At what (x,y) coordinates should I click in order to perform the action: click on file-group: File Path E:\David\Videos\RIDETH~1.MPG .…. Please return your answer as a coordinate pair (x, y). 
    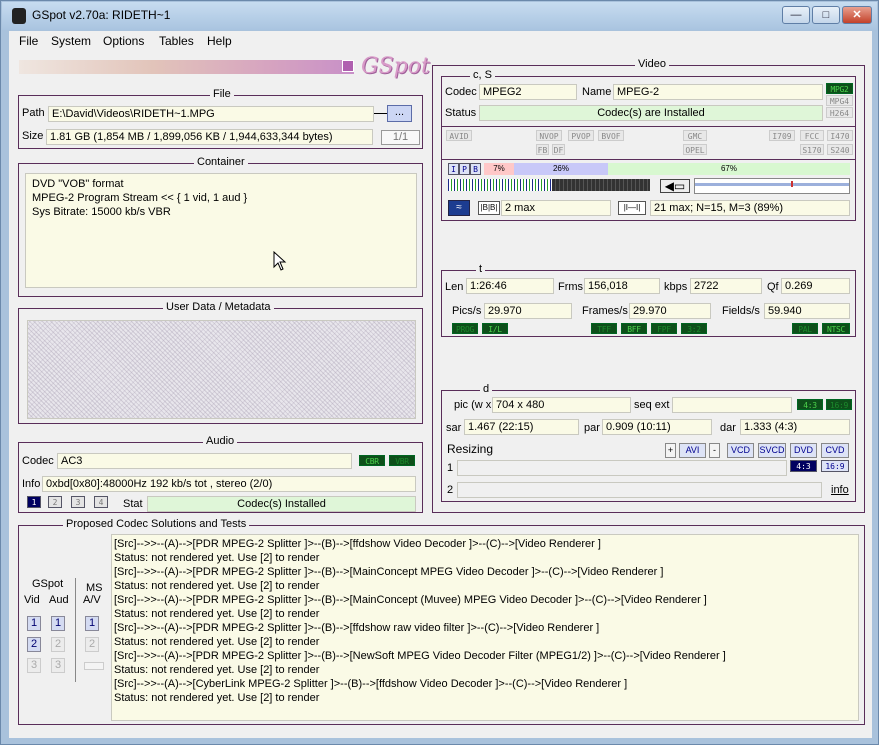
    Looking at the image, I should click on (220, 118).